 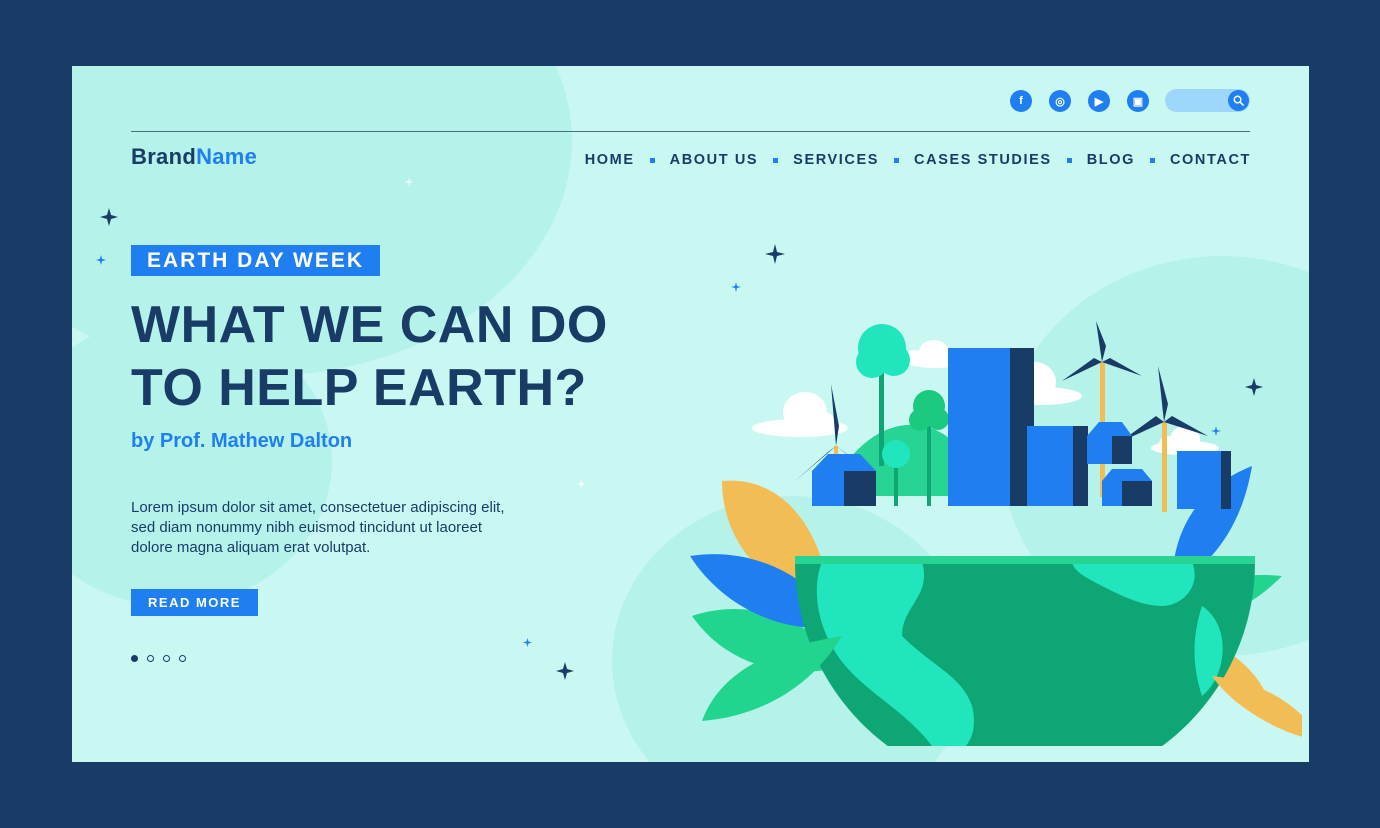 I want to click on nav-home: HOME, so click(x=610, y=160).